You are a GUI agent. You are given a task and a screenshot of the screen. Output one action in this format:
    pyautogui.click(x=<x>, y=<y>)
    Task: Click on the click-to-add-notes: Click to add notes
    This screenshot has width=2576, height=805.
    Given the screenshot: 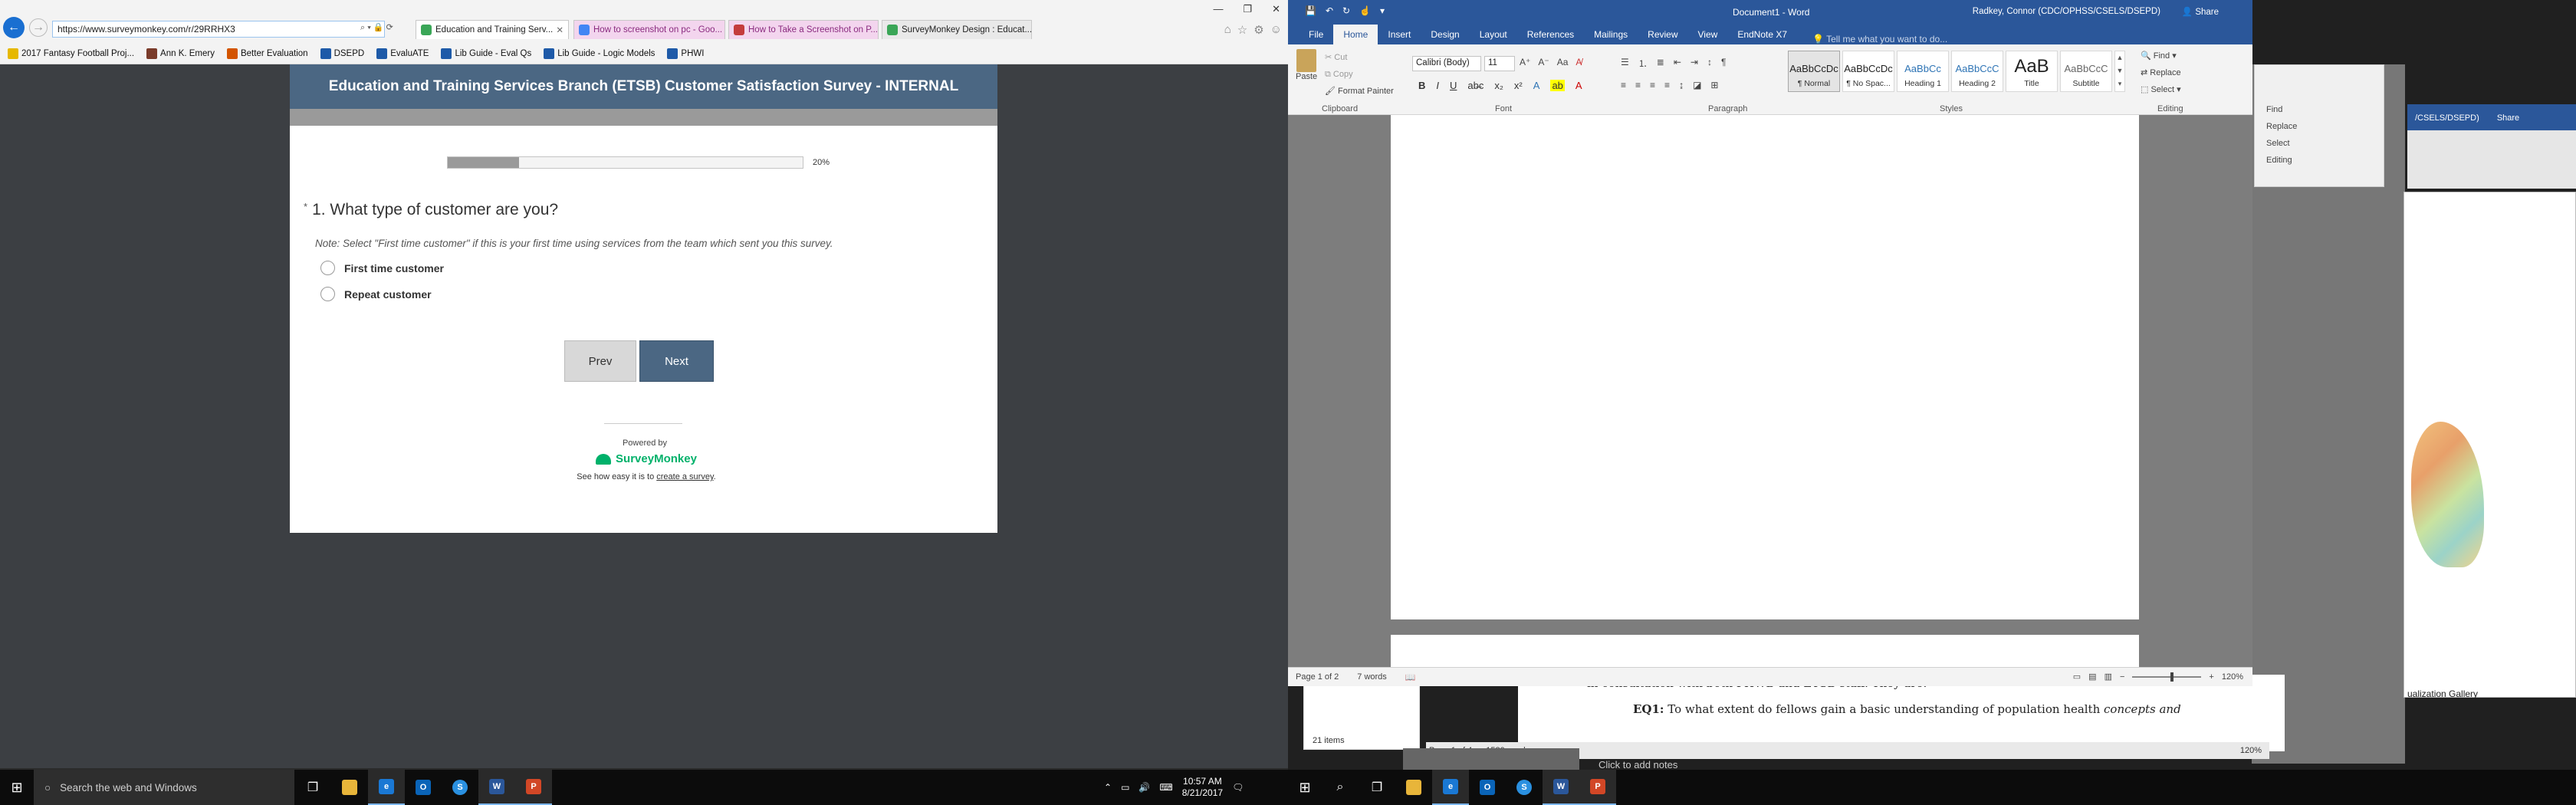 What is the action you would take?
    pyautogui.click(x=1638, y=764)
    